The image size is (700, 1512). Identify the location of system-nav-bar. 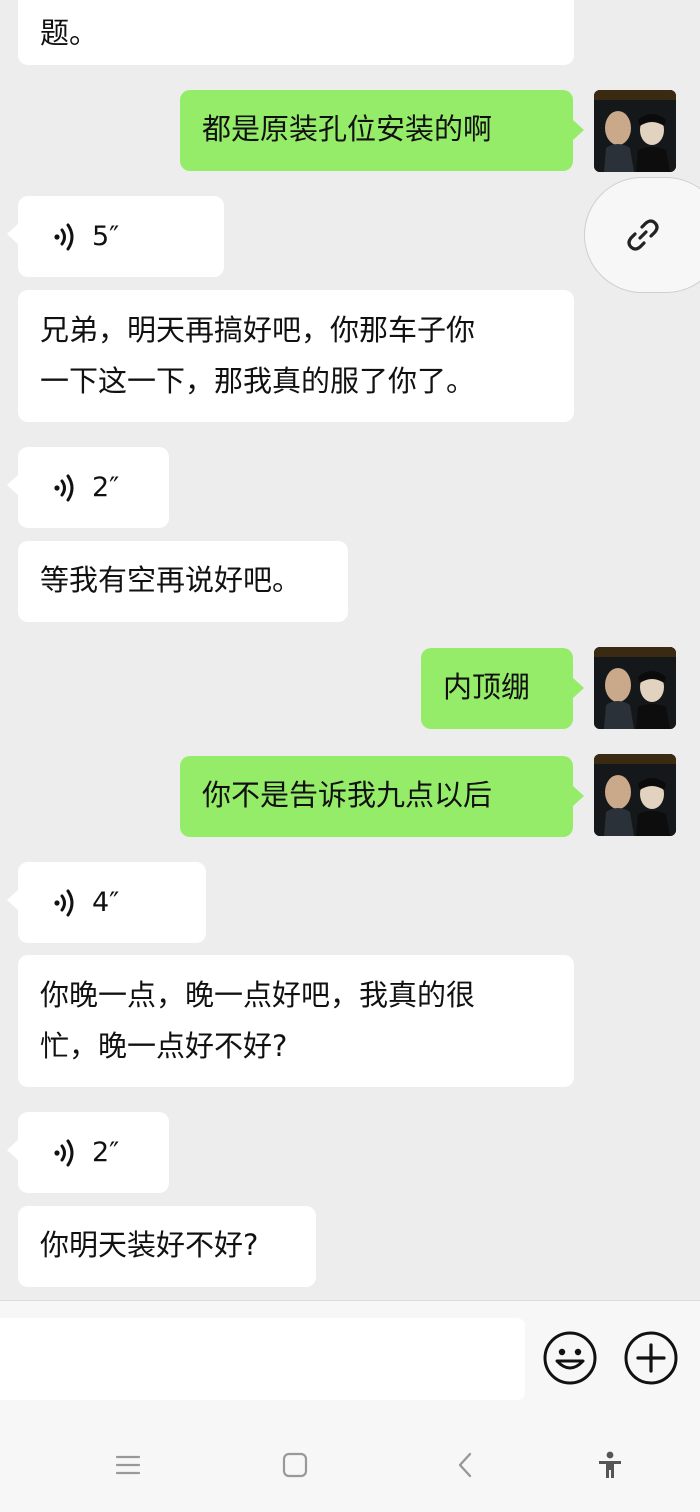
(350, 1463).